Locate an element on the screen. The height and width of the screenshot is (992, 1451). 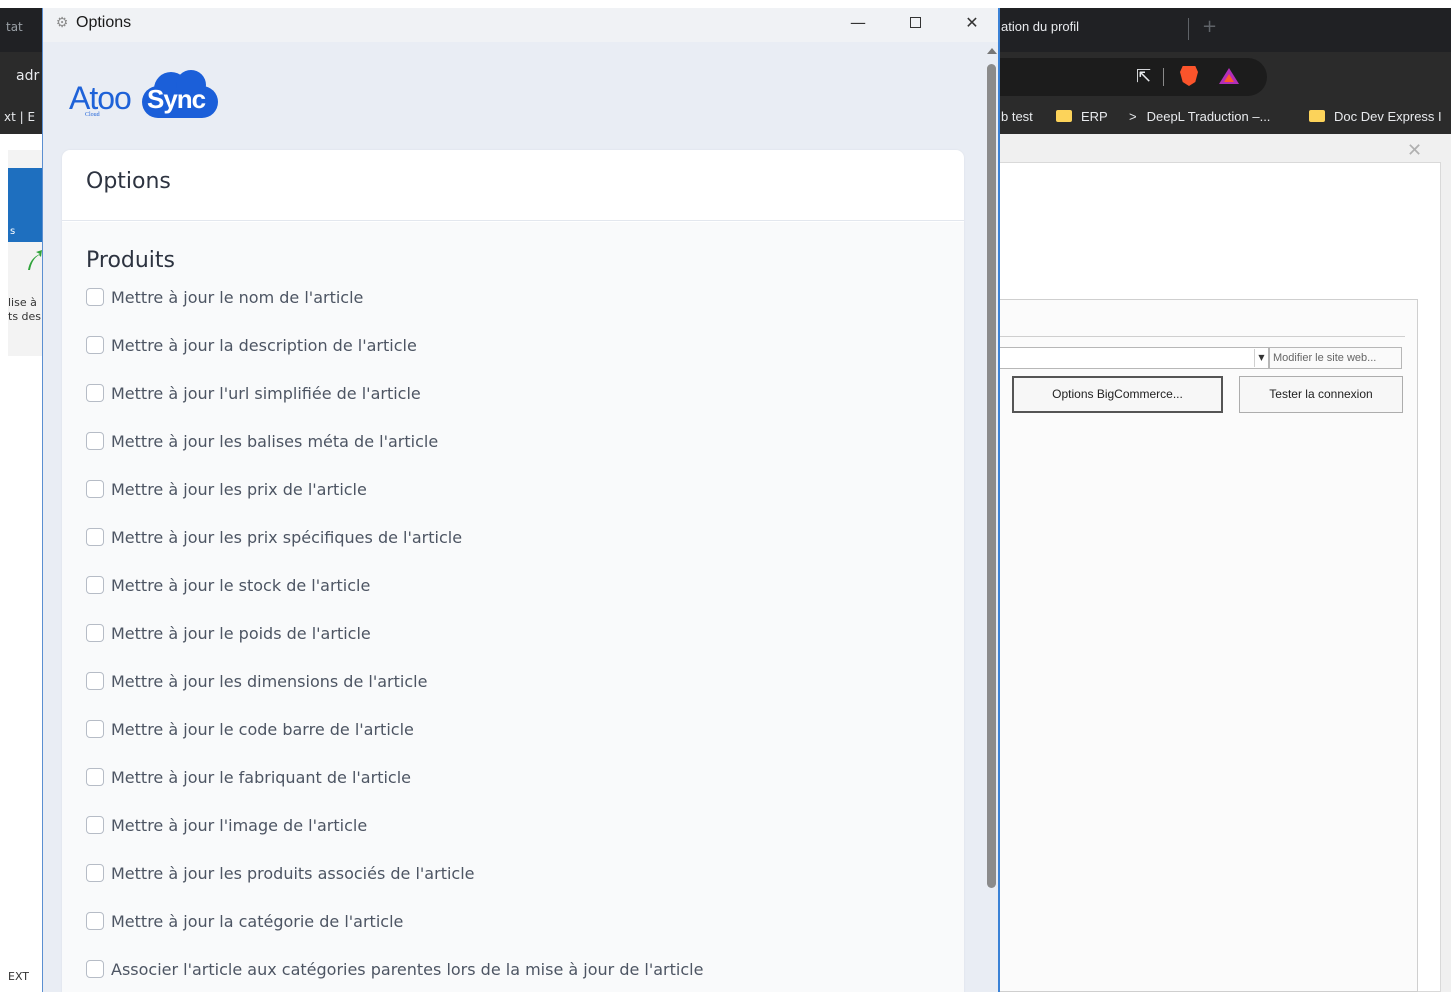
option-update-prices: Mettre à jour les prix de l'article is located at coordinates (226, 489).